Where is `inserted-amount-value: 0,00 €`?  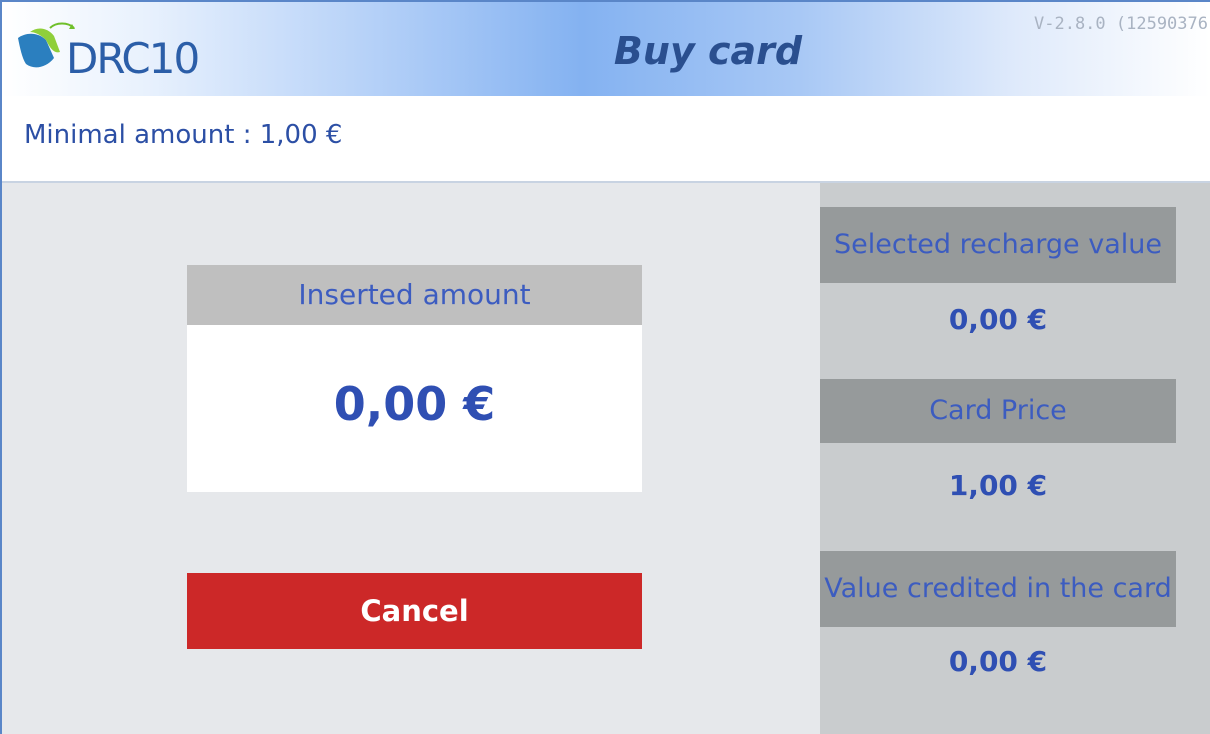
inserted-amount-value: 0,00 € is located at coordinates (414, 404).